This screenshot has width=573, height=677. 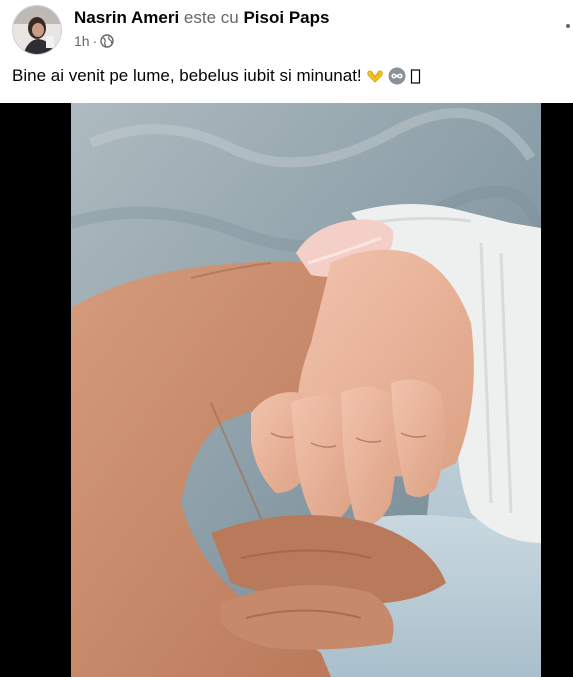 I want to click on heart-hands-emoji, so click(x=375, y=76).